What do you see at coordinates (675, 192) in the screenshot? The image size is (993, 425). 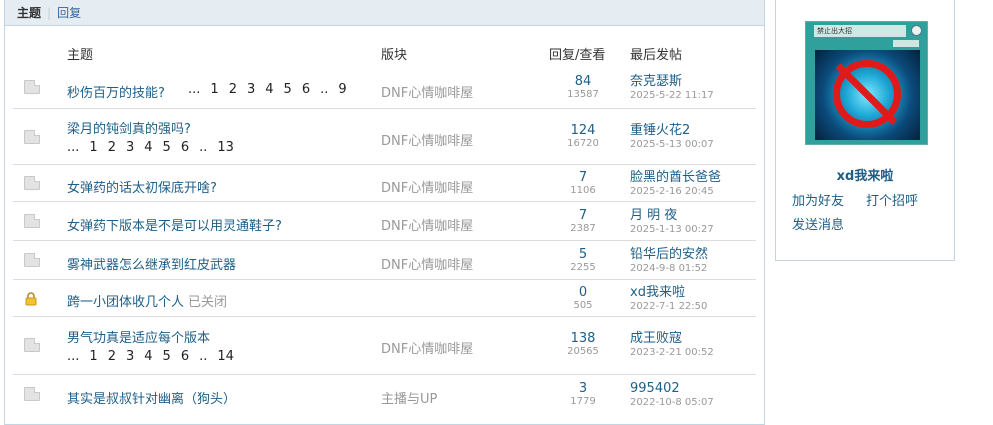 I see `last-post-time: 2025-2-16 20:45` at bounding box center [675, 192].